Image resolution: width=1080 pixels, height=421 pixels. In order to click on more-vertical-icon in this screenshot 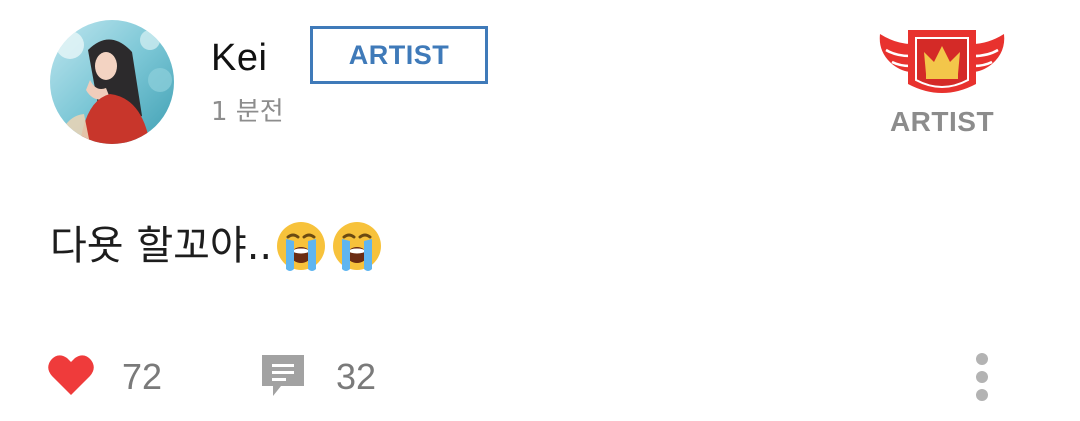, I will do `click(982, 377)`.